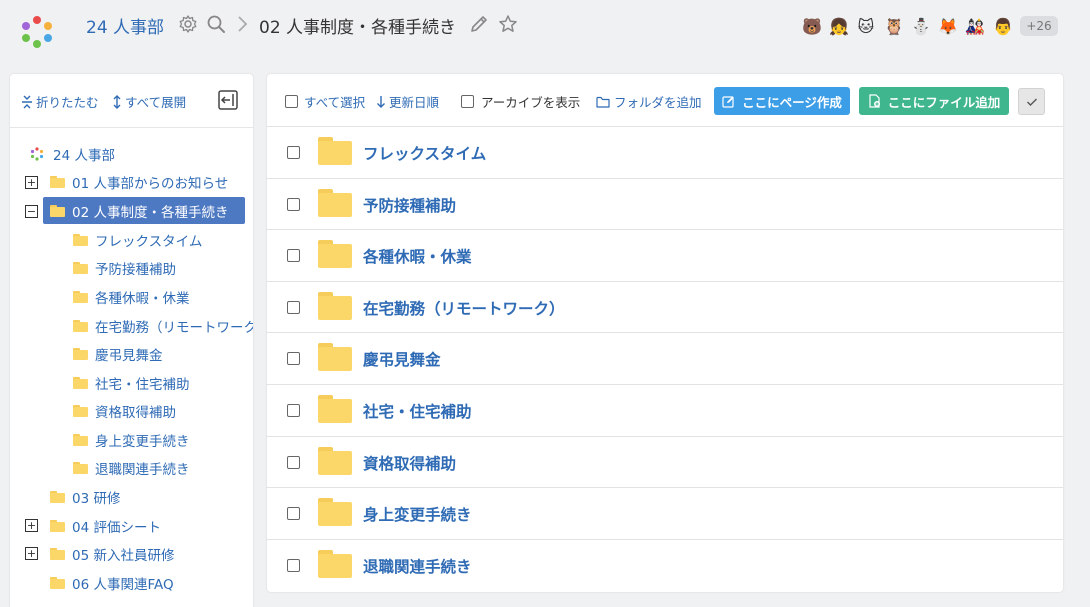 This screenshot has width=1090, height=607. Describe the element at coordinates (105, 525) in the screenshot. I see `tree-item-04: 04 評価シート` at that location.